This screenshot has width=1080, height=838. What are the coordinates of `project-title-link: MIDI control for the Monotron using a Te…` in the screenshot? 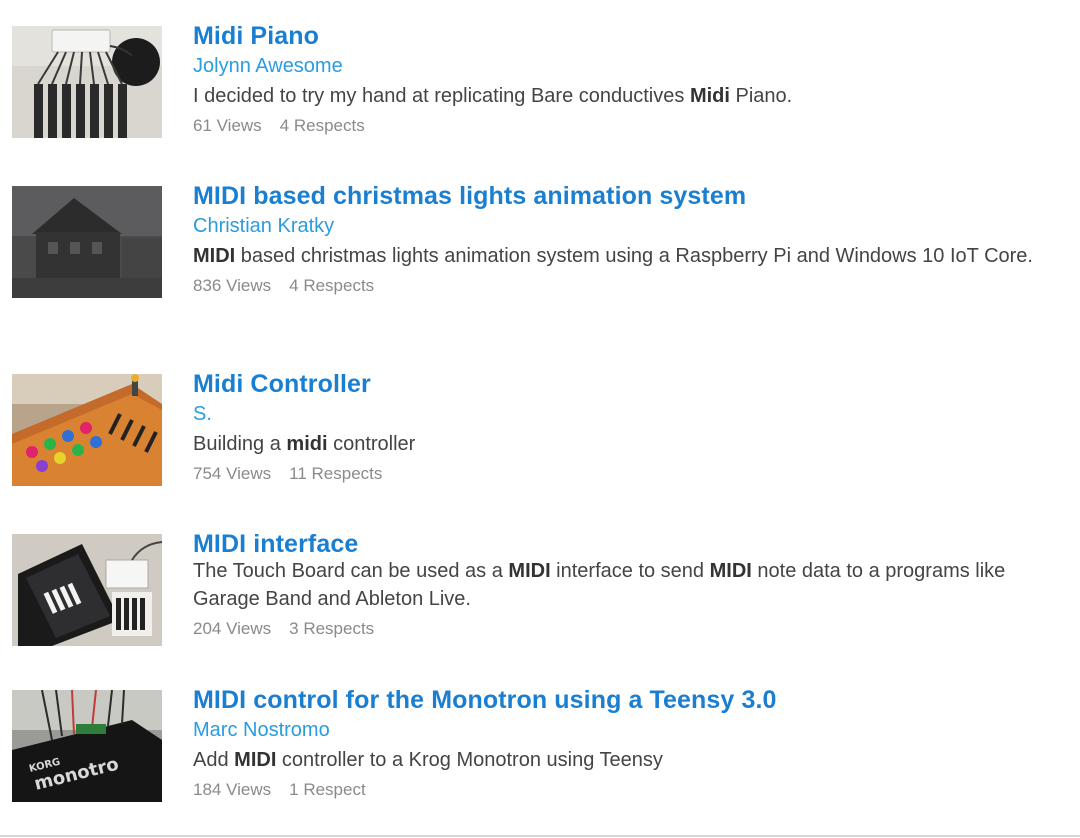 It's located at (613, 700).